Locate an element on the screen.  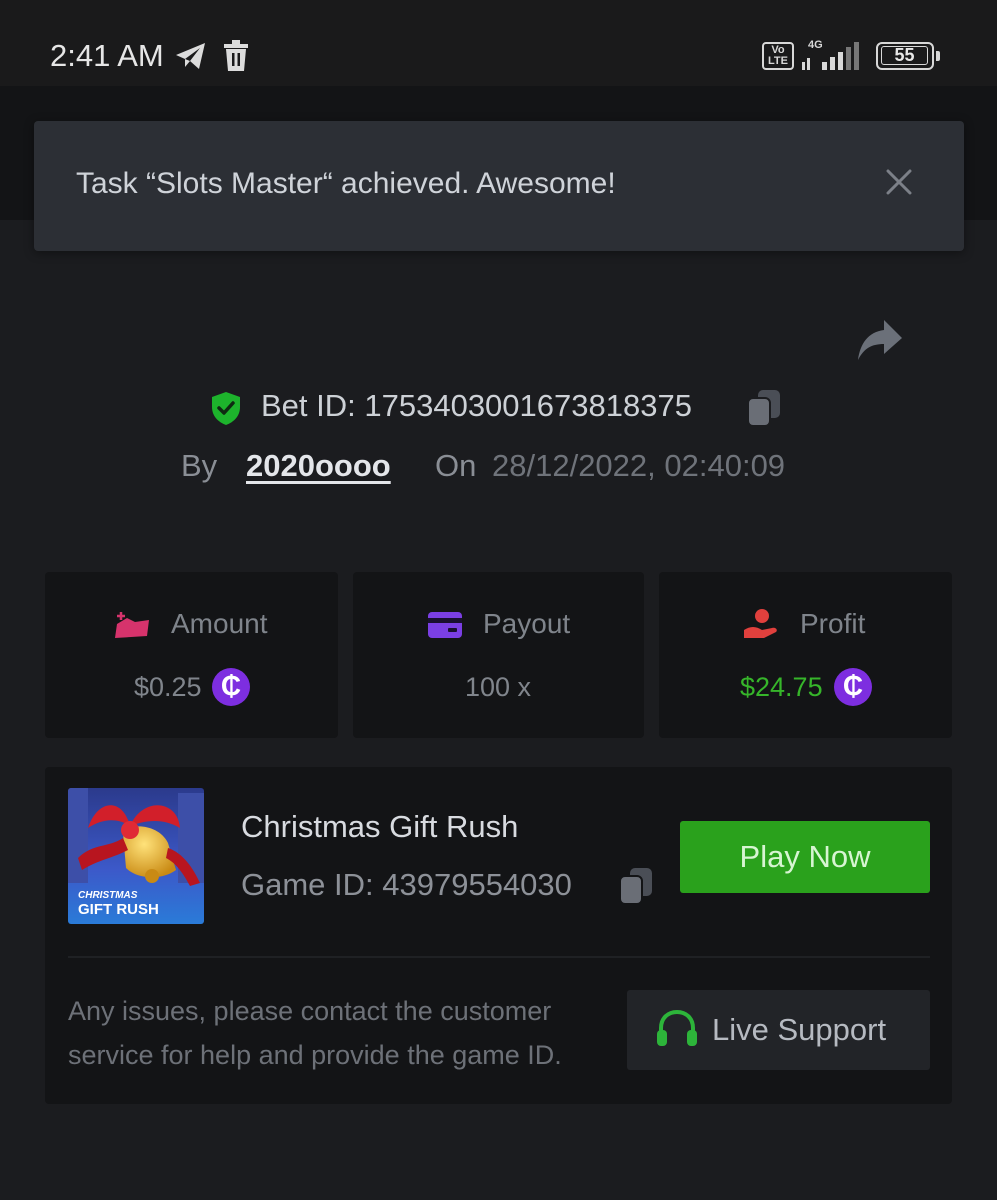
battery-icon: 55 is located at coordinates (908, 56).